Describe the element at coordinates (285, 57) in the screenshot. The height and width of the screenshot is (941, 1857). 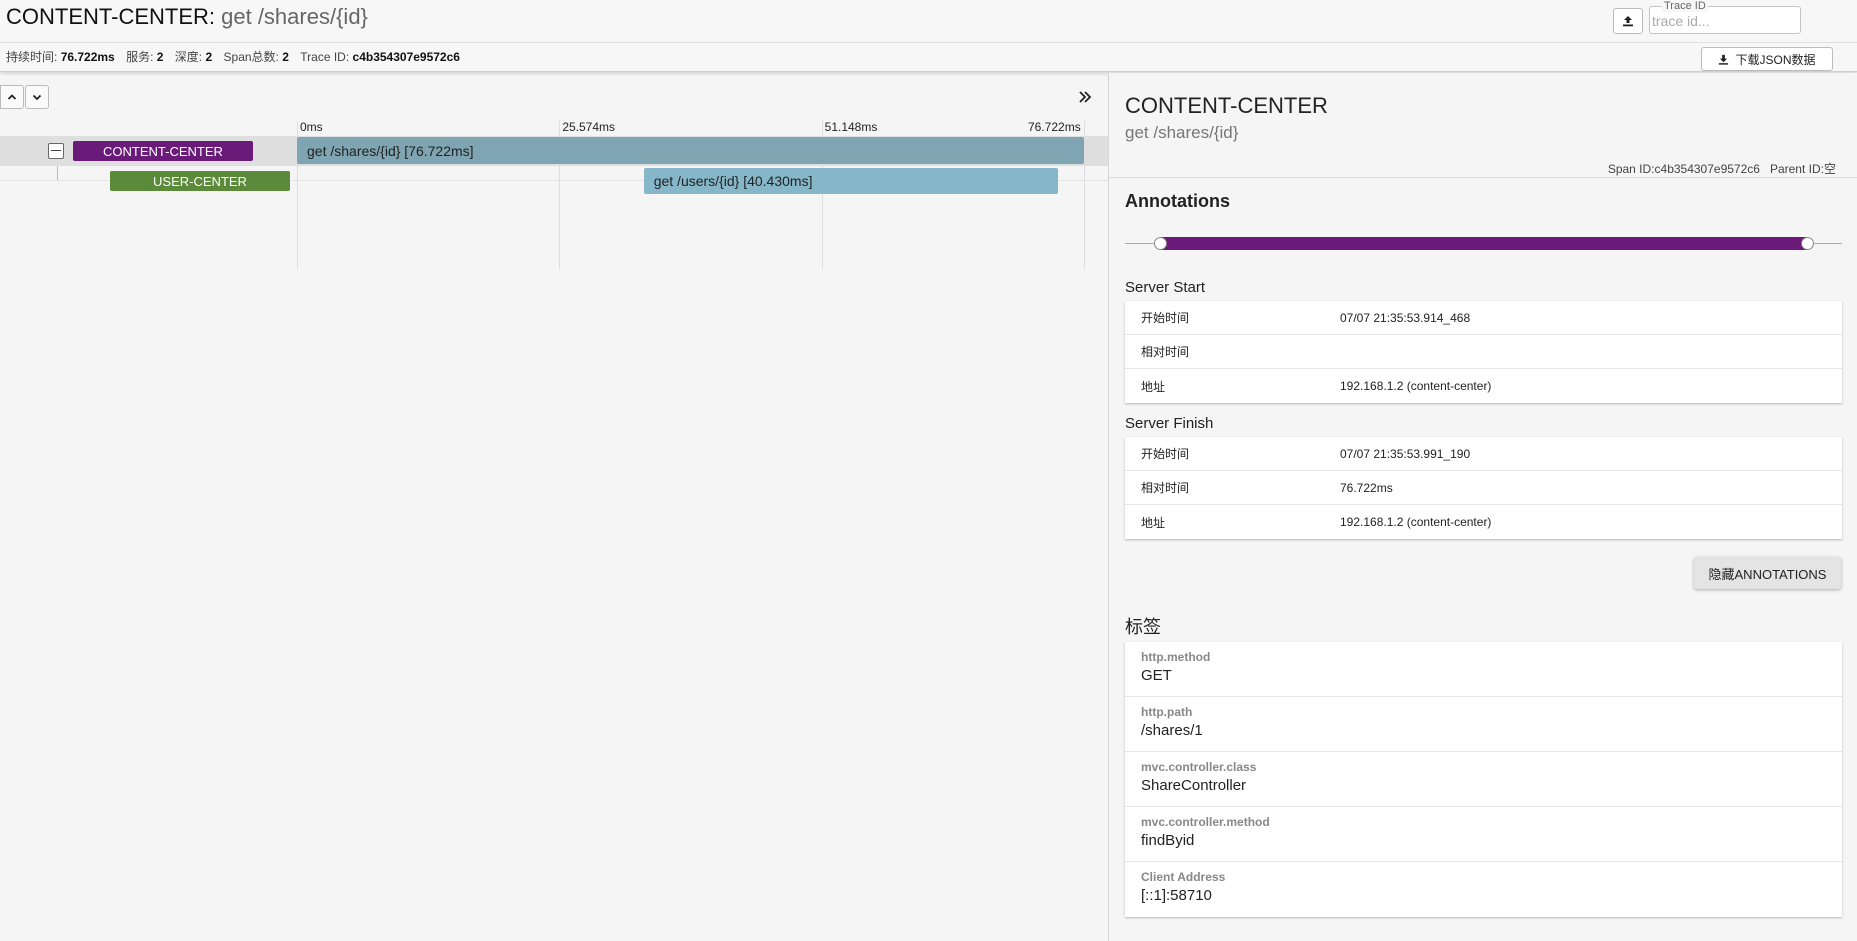
I see `stat-span-count-value: 2` at that location.